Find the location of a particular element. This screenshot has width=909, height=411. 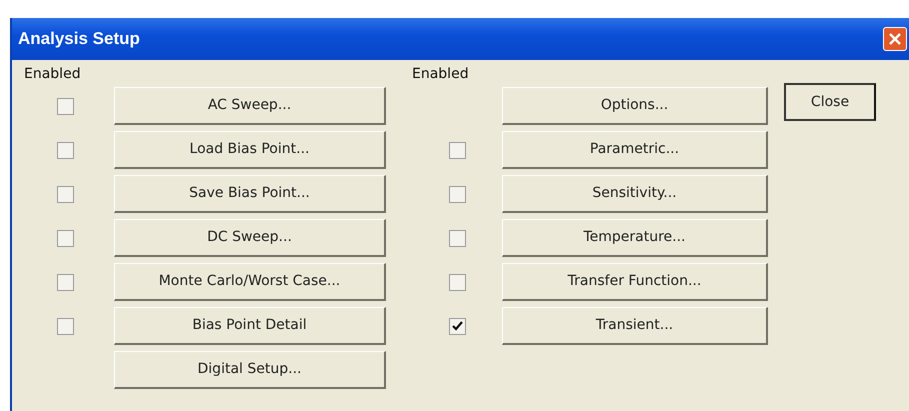

close-button is located at coordinates (895, 39).